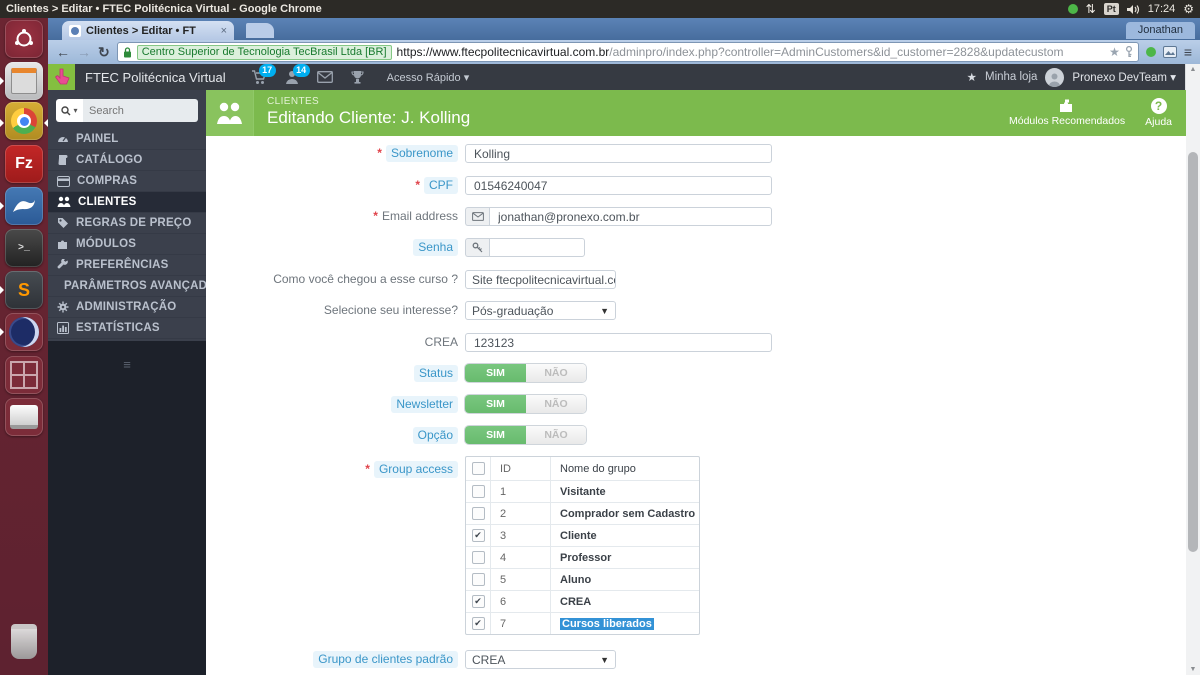 The height and width of the screenshot is (675, 1200). Describe the element at coordinates (84, 52) in the screenshot. I see `forward-icon: →` at that location.